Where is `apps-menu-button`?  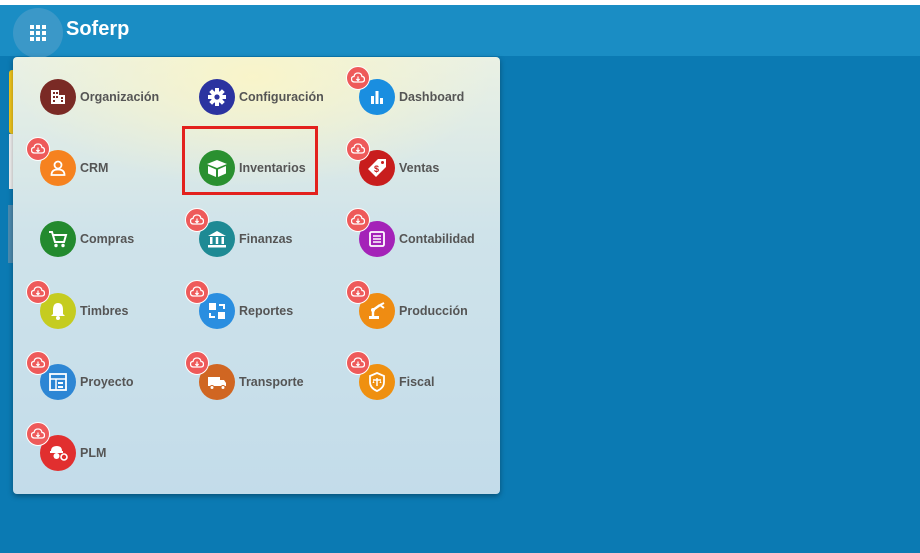
apps-menu-button is located at coordinates (38, 33).